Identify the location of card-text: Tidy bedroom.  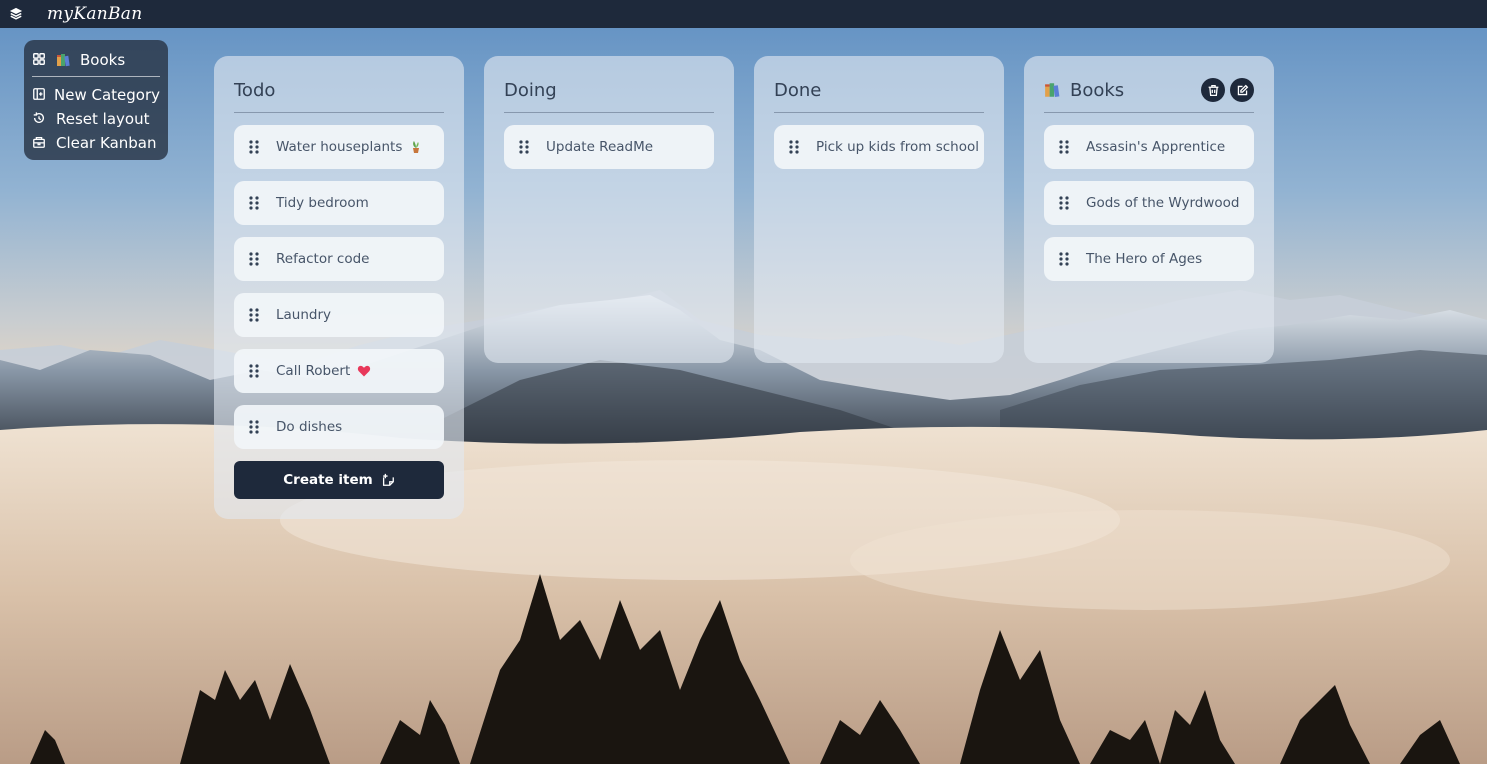
(322, 203).